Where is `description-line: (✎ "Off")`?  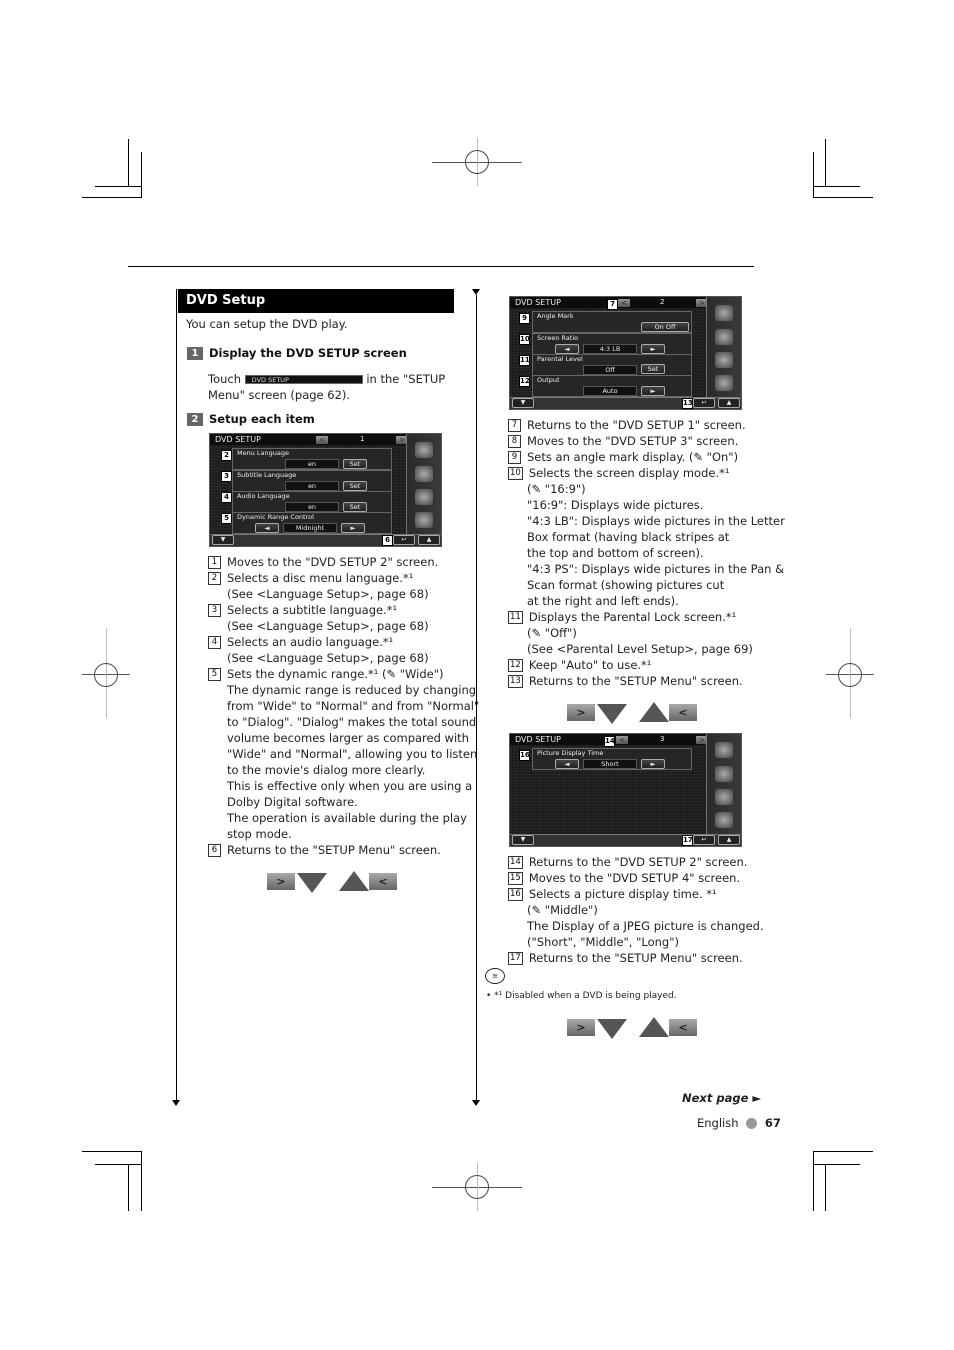 description-line: (✎ "Off") is located at coordinates (633, 633).